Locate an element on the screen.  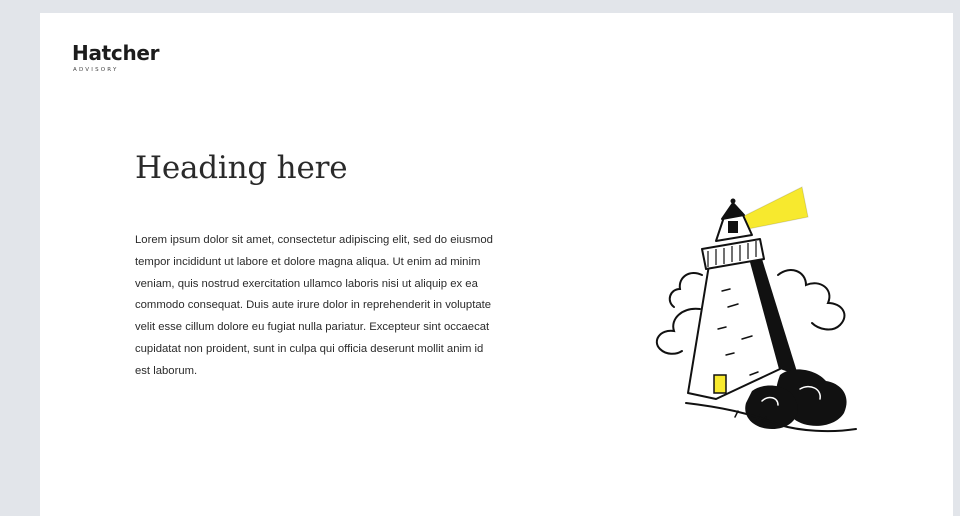
cloud-right is located at coordinates (811, 300).